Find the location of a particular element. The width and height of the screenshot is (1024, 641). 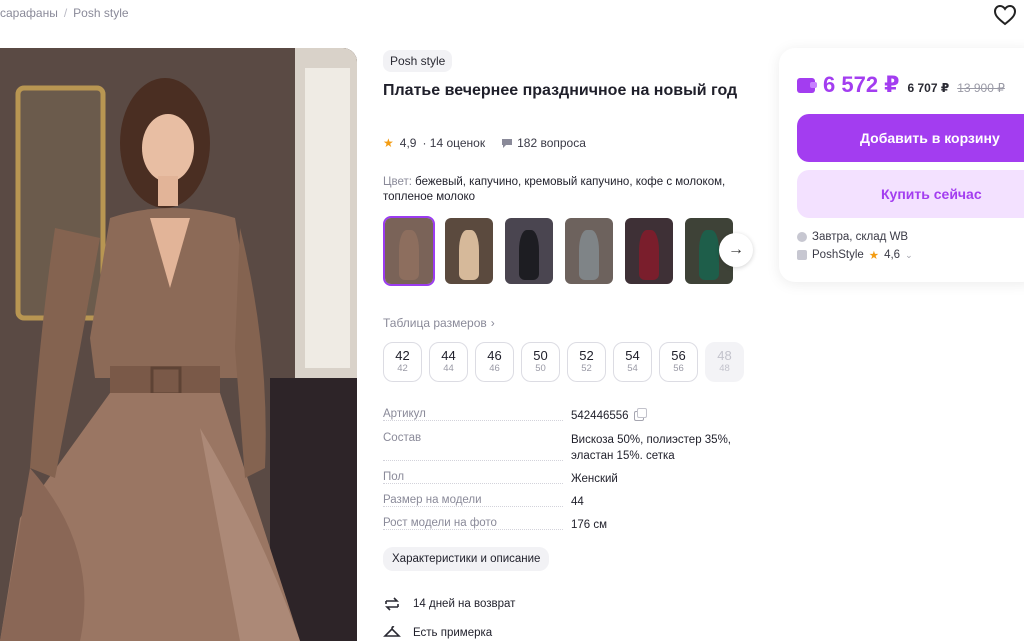

delivery-info: Завтра, склад WB is located at coordinates (852, 237).